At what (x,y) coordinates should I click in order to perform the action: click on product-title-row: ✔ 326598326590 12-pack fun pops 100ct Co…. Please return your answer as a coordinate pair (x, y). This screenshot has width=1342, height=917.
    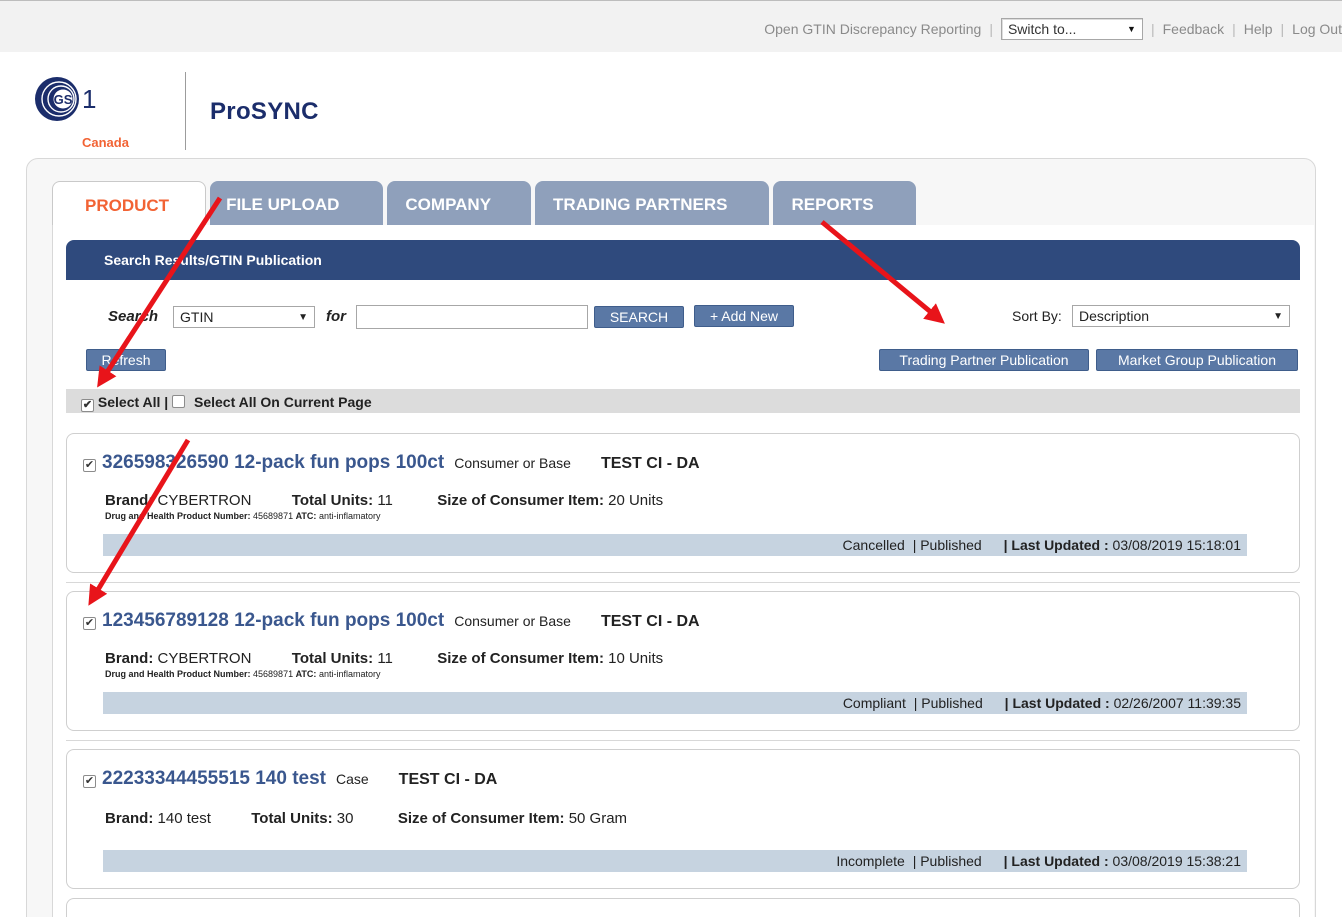
    Looking at the image, I should click on (391, 463).